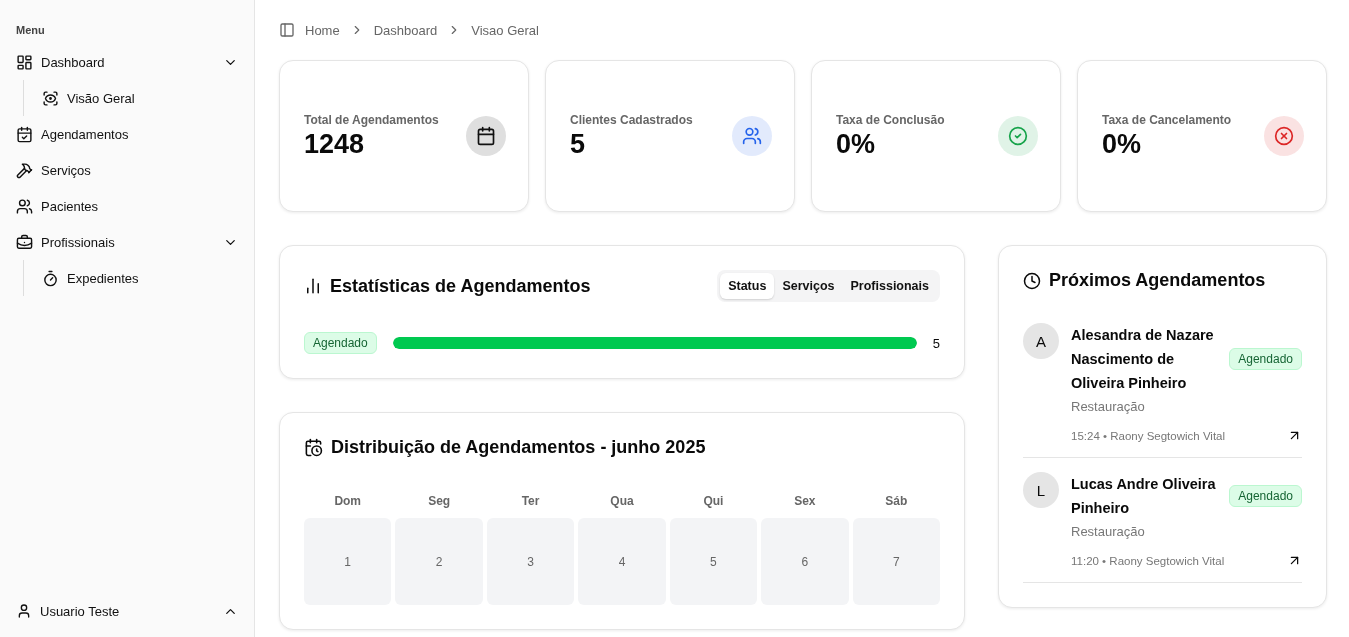 The image size is (1349, 637). I want to click on stat-label: Taxa de Cancelamento, so click(1167, 119).